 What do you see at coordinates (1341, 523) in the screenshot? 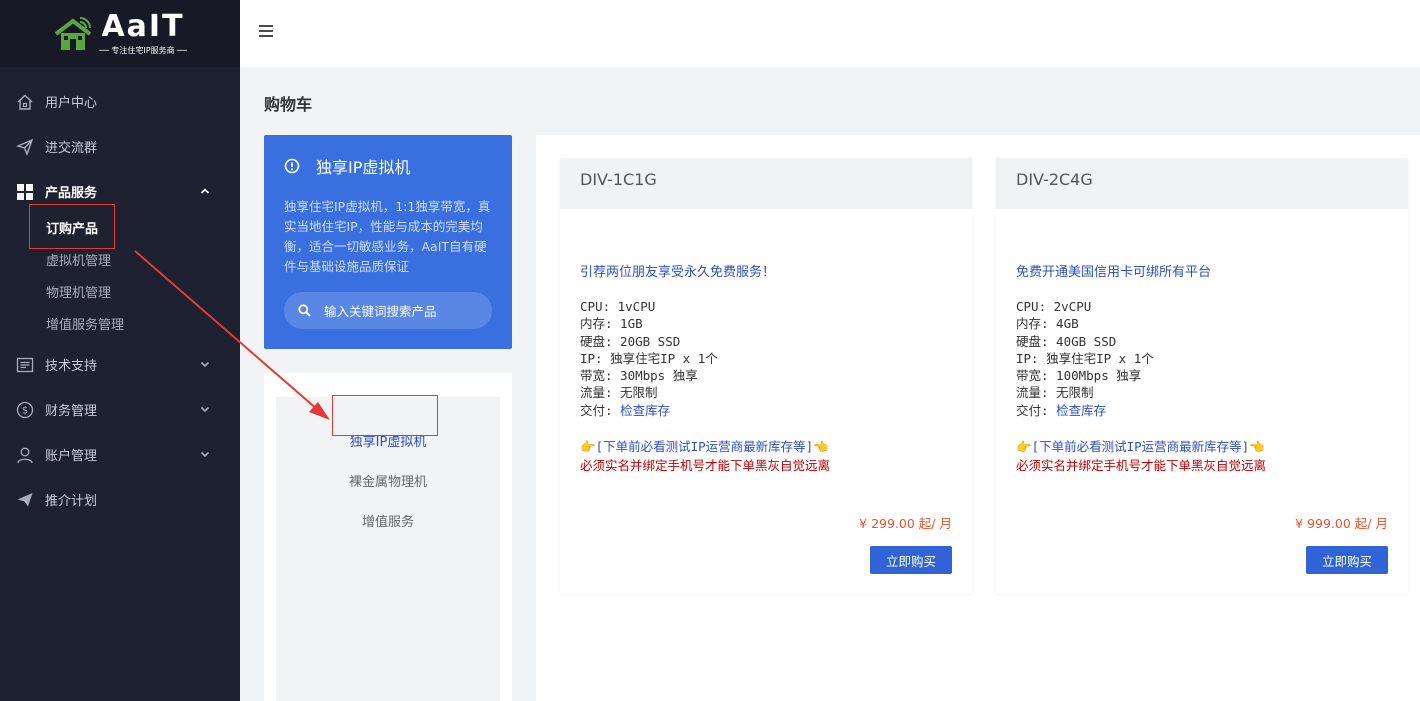
I see `product-price: ¥ 999.00 起/ 月` at bounding box center [1341, 523].